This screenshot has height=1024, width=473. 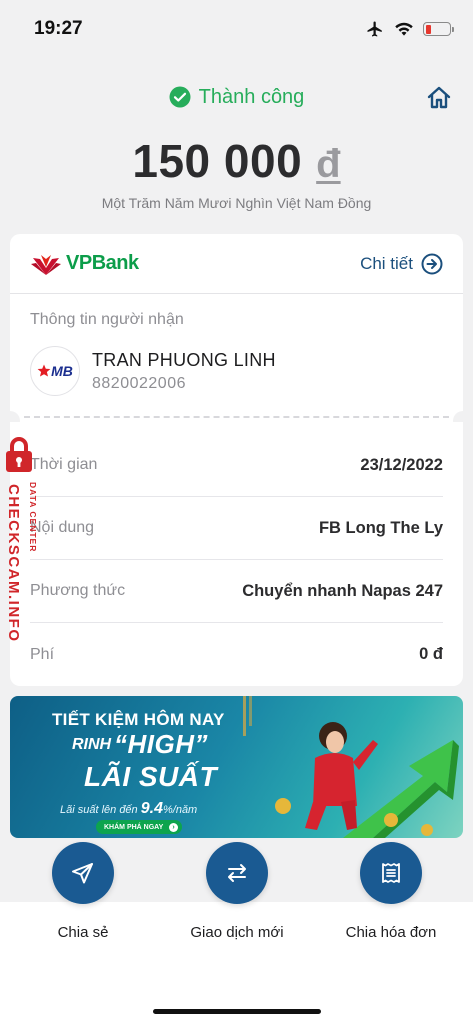 I want to click on banner-rinh: RINH, so click(x=92, y=744).